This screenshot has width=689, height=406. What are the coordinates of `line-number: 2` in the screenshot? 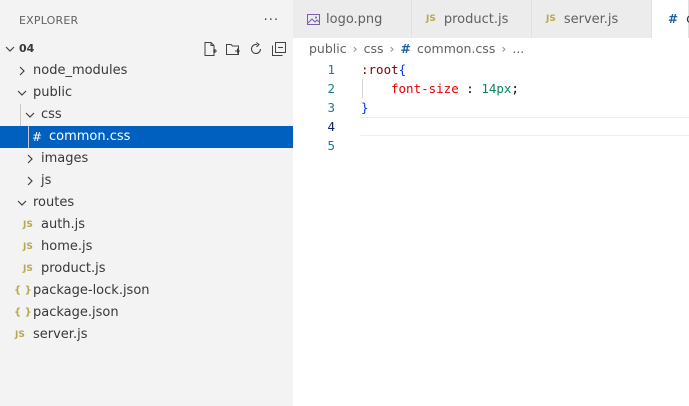 It's located at (331, 88).